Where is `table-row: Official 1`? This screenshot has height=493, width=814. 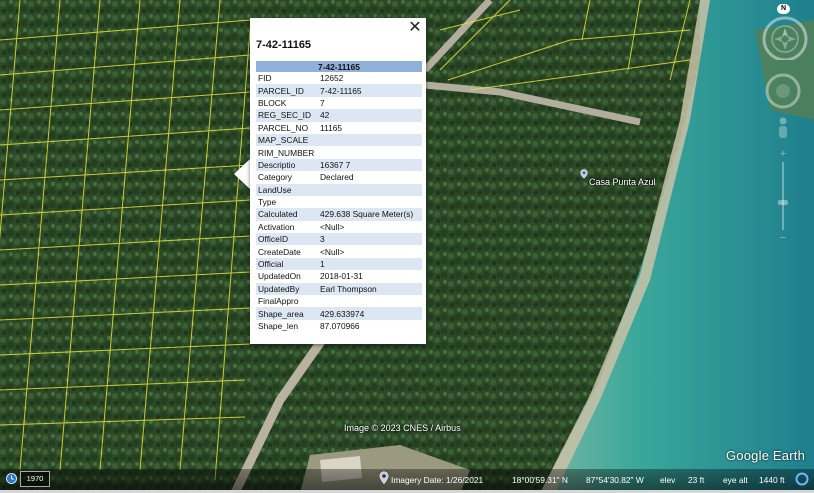
table-row: Official 1 is located at coordinates (339, 264).